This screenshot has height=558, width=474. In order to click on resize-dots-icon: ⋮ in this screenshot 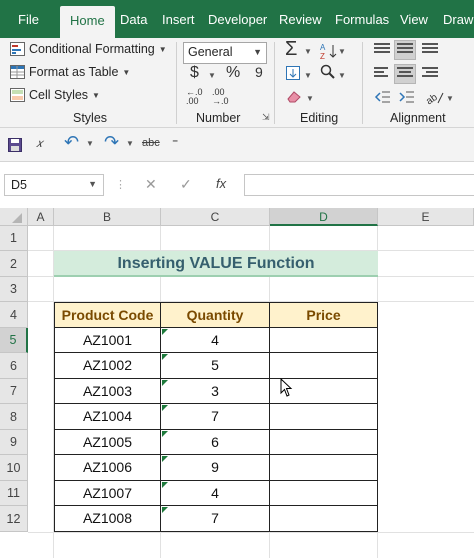, I will do `click(120, 184)`.